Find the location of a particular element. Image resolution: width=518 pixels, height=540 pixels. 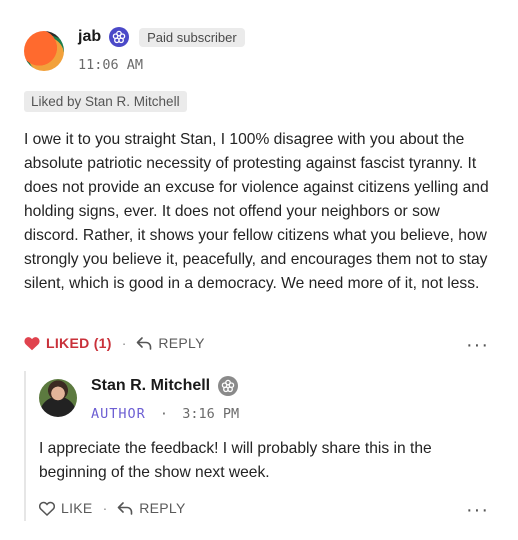

liked-by-badge: Liked by Stan R. Mitchell is located at coordinates (105, 101).